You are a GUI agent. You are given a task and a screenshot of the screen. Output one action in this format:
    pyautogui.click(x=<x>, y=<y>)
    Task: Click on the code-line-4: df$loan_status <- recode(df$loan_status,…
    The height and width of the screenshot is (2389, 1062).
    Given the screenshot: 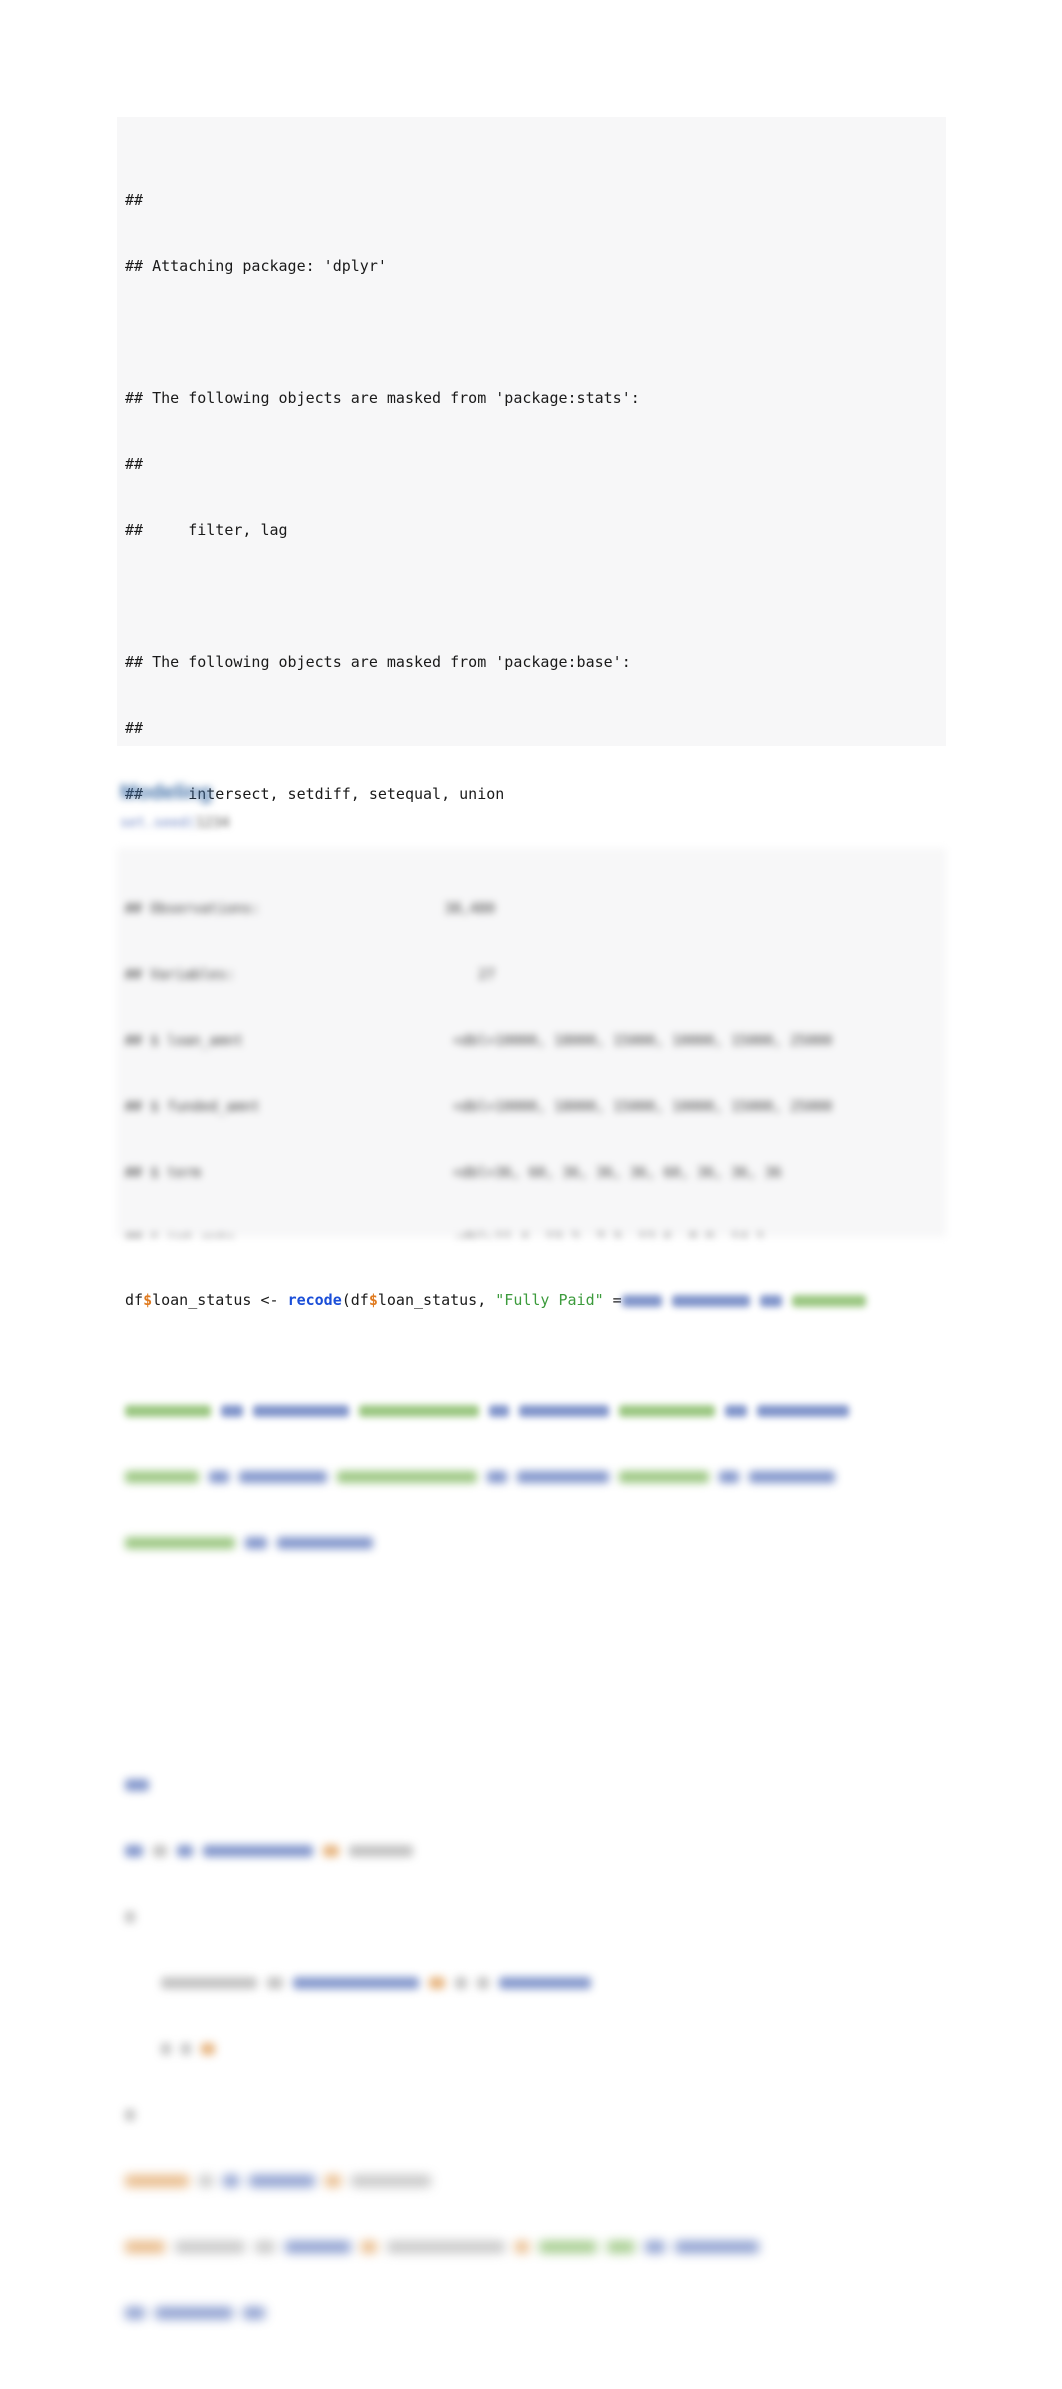 What is the action you would take?
    pyautogui.click(x=531, y=1300)
    